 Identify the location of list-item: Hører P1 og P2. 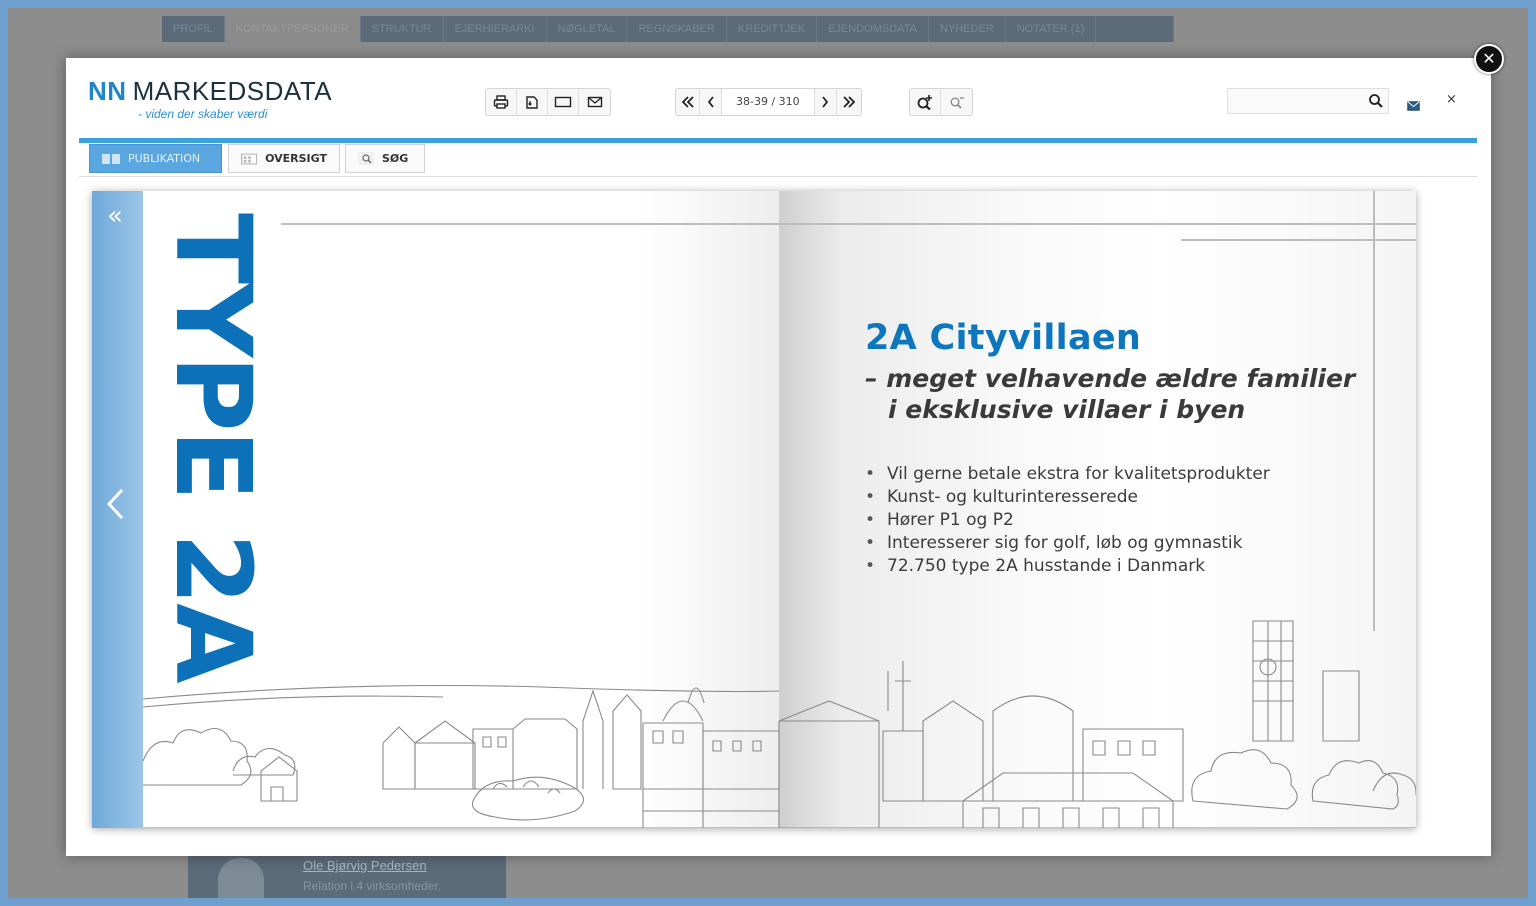
(1105, 520).